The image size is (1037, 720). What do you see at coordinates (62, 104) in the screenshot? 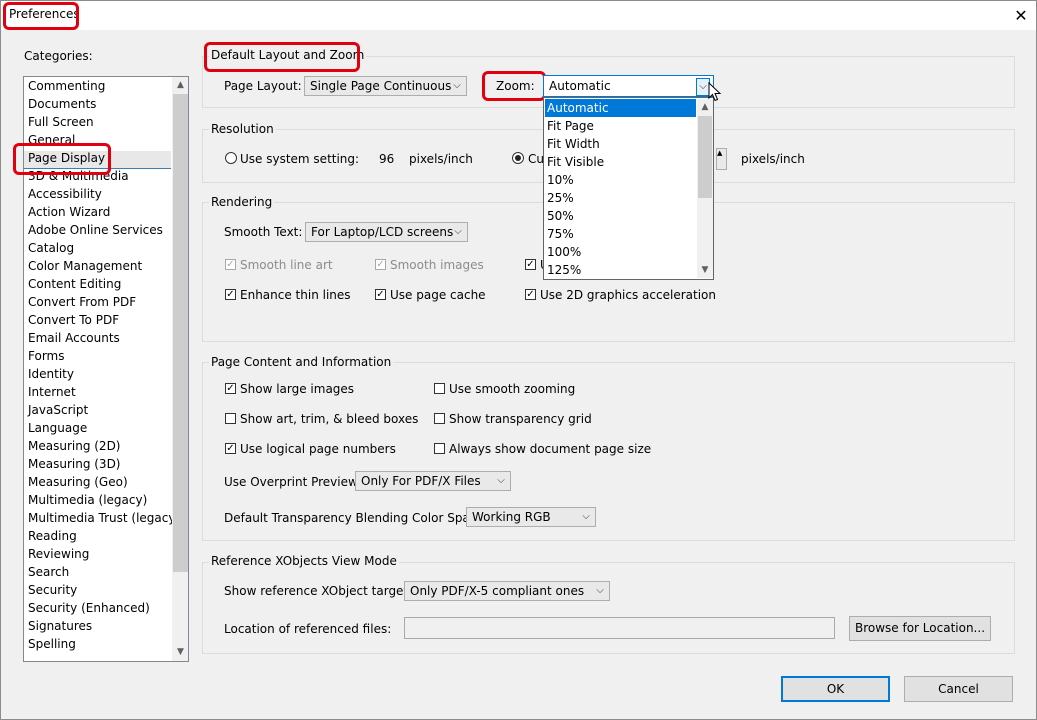
I see `category-item: Documents` at bounding box center [62, 104].